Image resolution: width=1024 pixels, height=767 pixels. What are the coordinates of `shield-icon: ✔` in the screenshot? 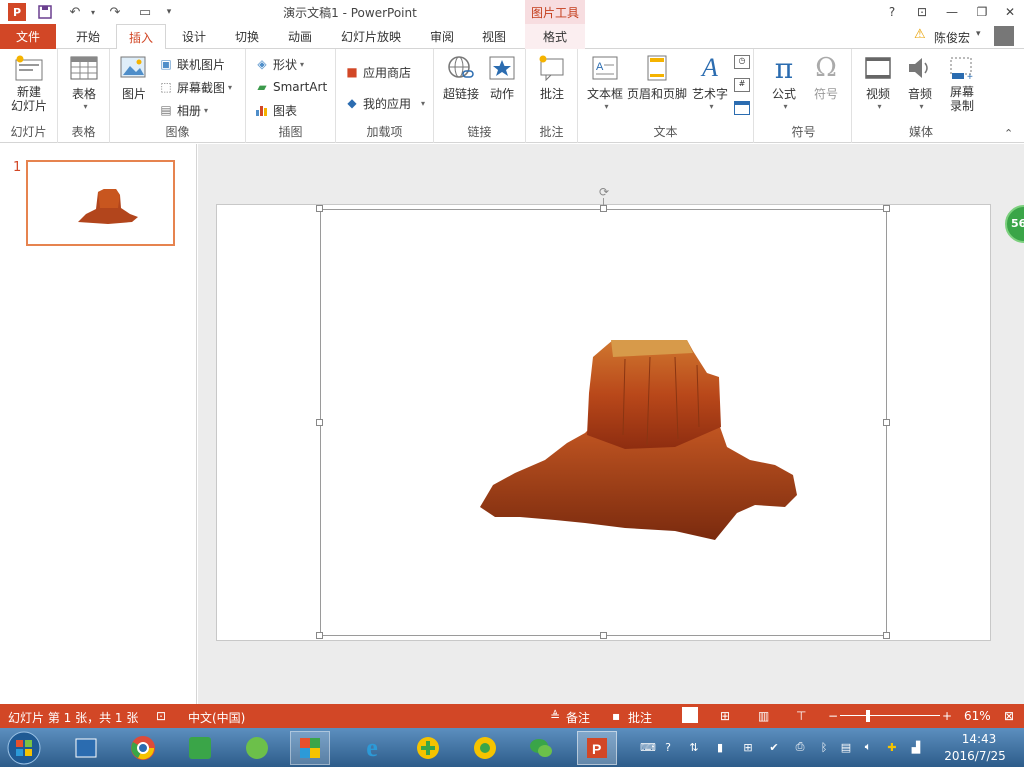 It's located at (774, 747).